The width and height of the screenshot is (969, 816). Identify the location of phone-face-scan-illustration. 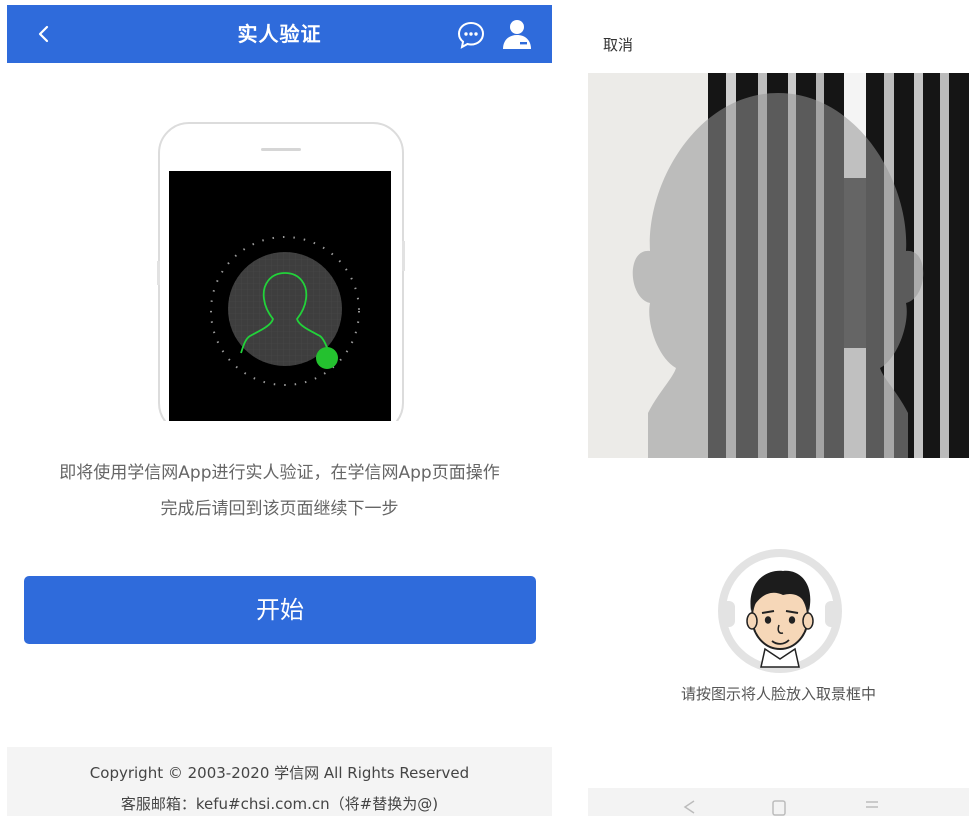
(281, 271).